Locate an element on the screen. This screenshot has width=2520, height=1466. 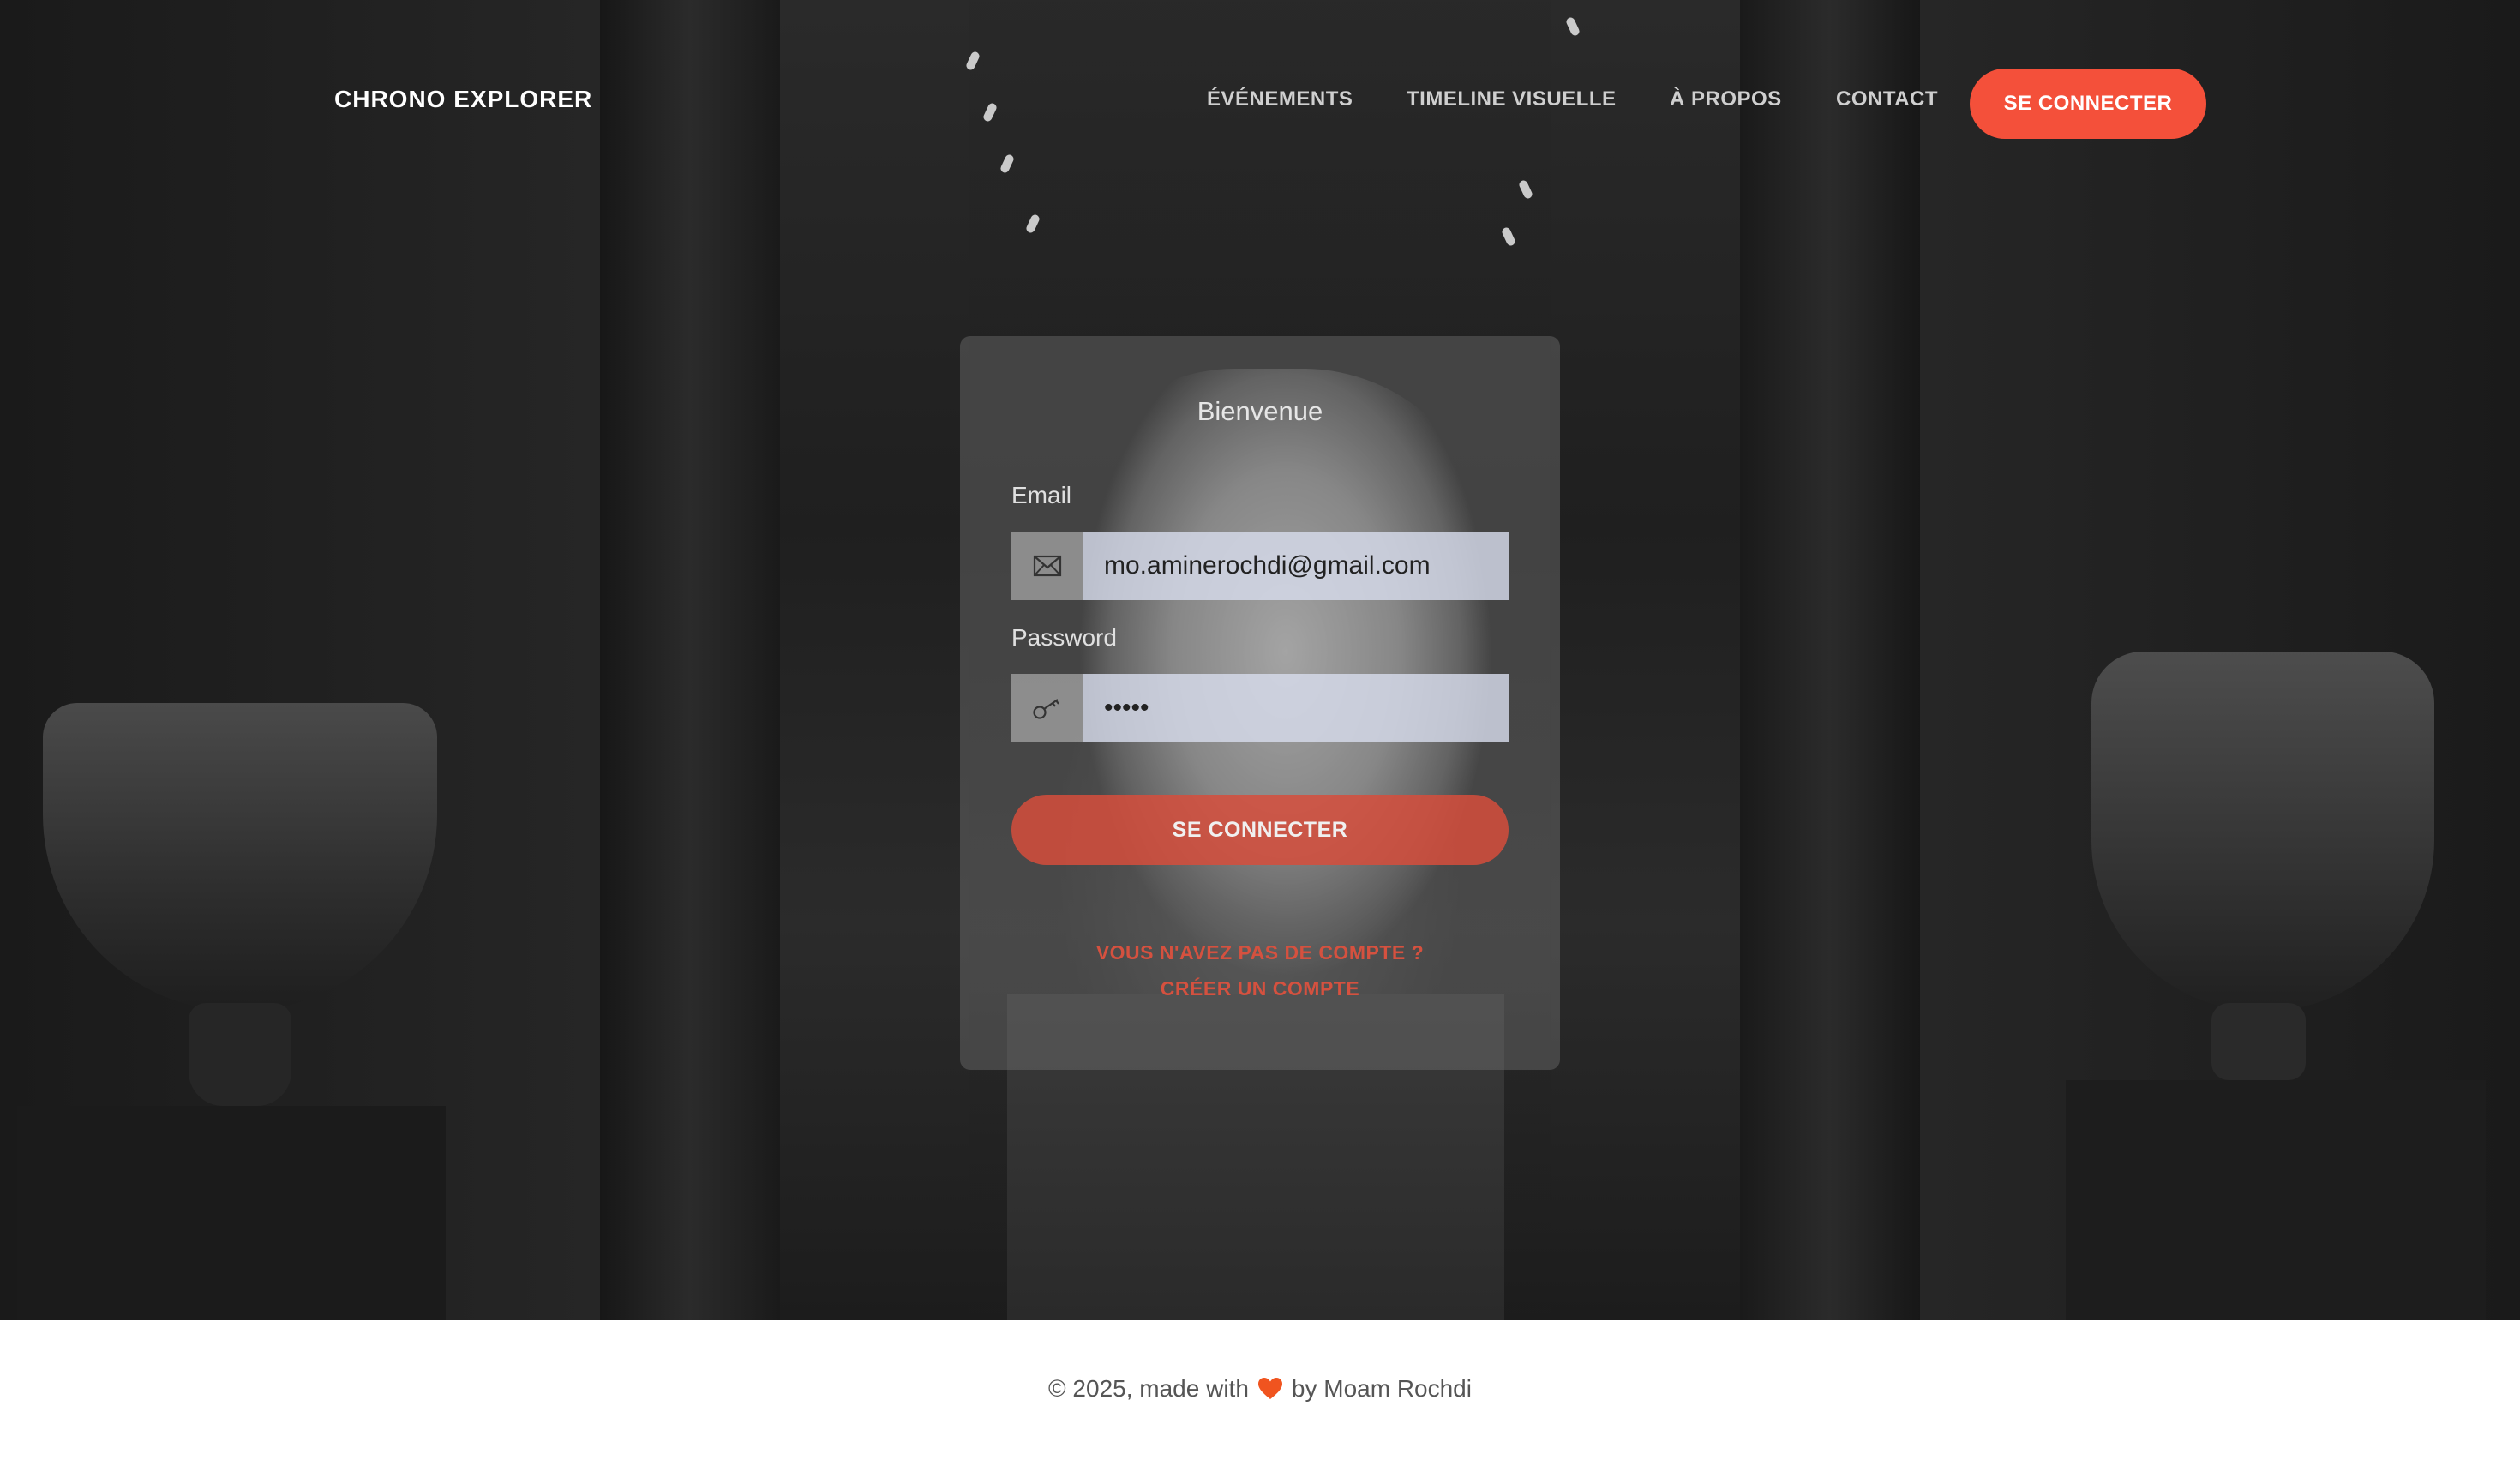
plinth-left is located at coordinates (232, 1213).